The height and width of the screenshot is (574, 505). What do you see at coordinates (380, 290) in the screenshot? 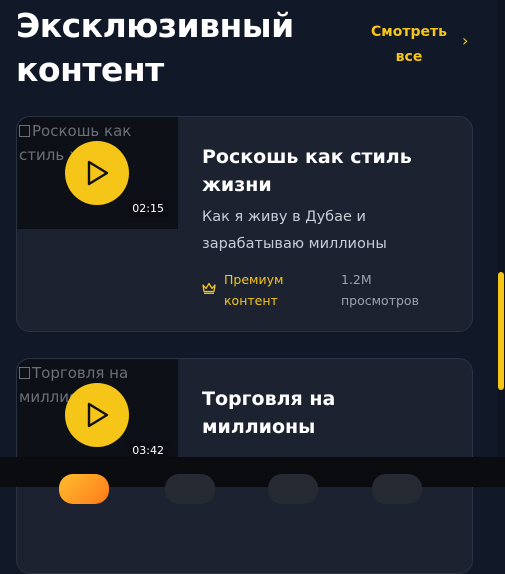
I see `views-count: 1.2M просмотров` at bounding box center [380, 290].